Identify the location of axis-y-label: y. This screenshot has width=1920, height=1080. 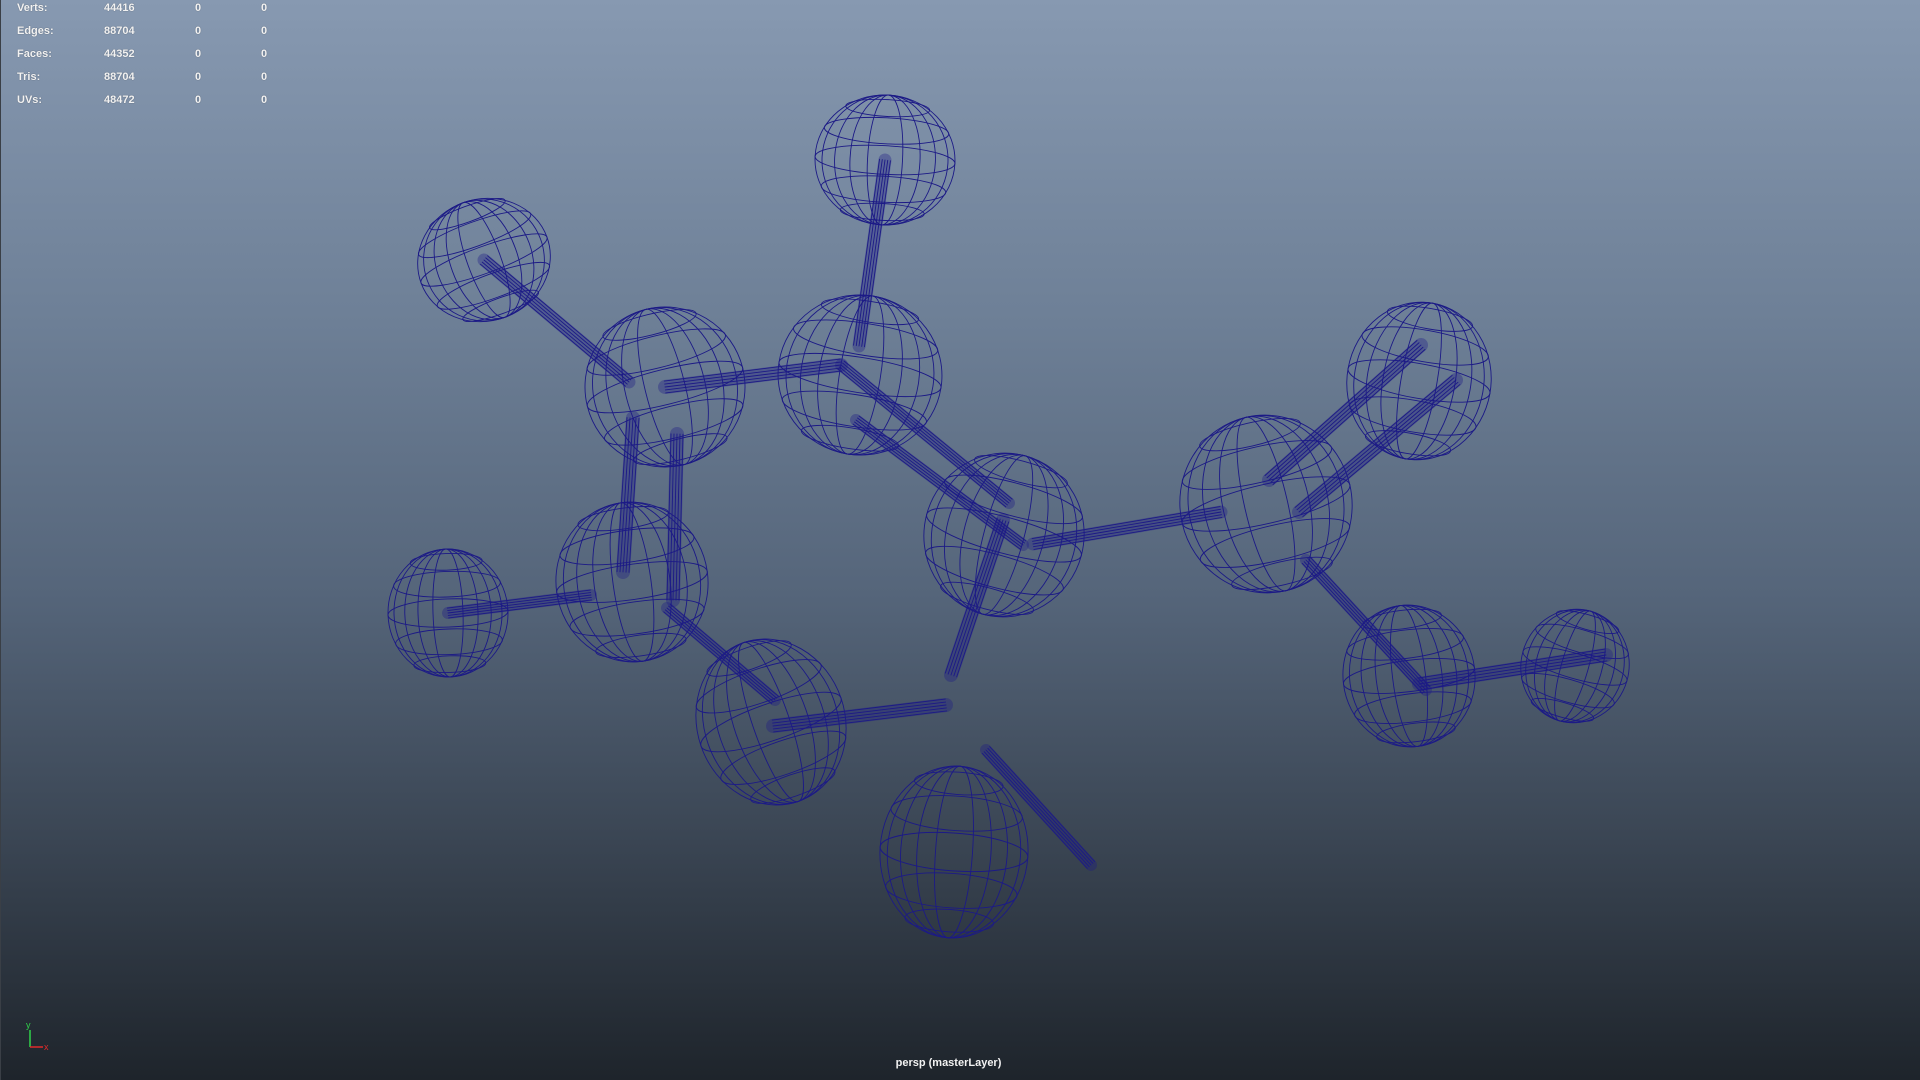
(28, 1025).